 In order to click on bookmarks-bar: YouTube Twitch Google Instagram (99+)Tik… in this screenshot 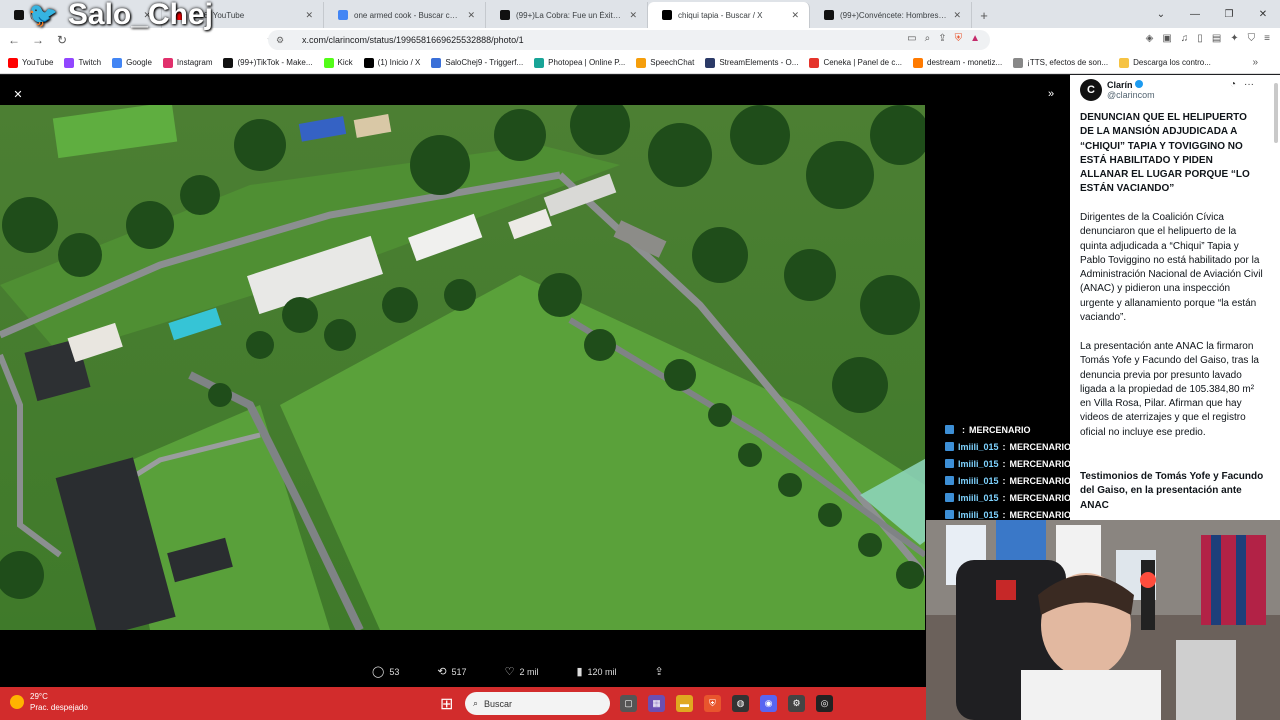, I will do `click(640, 63)`.